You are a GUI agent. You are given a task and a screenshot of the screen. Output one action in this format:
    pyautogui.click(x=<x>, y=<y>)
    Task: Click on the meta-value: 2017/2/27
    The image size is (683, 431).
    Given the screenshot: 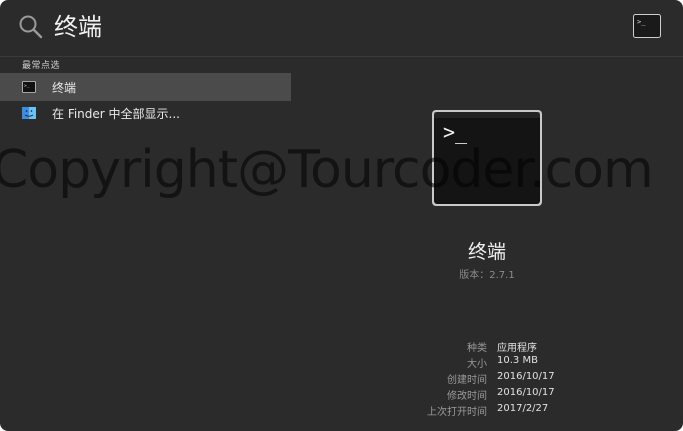 What is the action you would take?
    pyautogui.click(x=523, y=408)
    